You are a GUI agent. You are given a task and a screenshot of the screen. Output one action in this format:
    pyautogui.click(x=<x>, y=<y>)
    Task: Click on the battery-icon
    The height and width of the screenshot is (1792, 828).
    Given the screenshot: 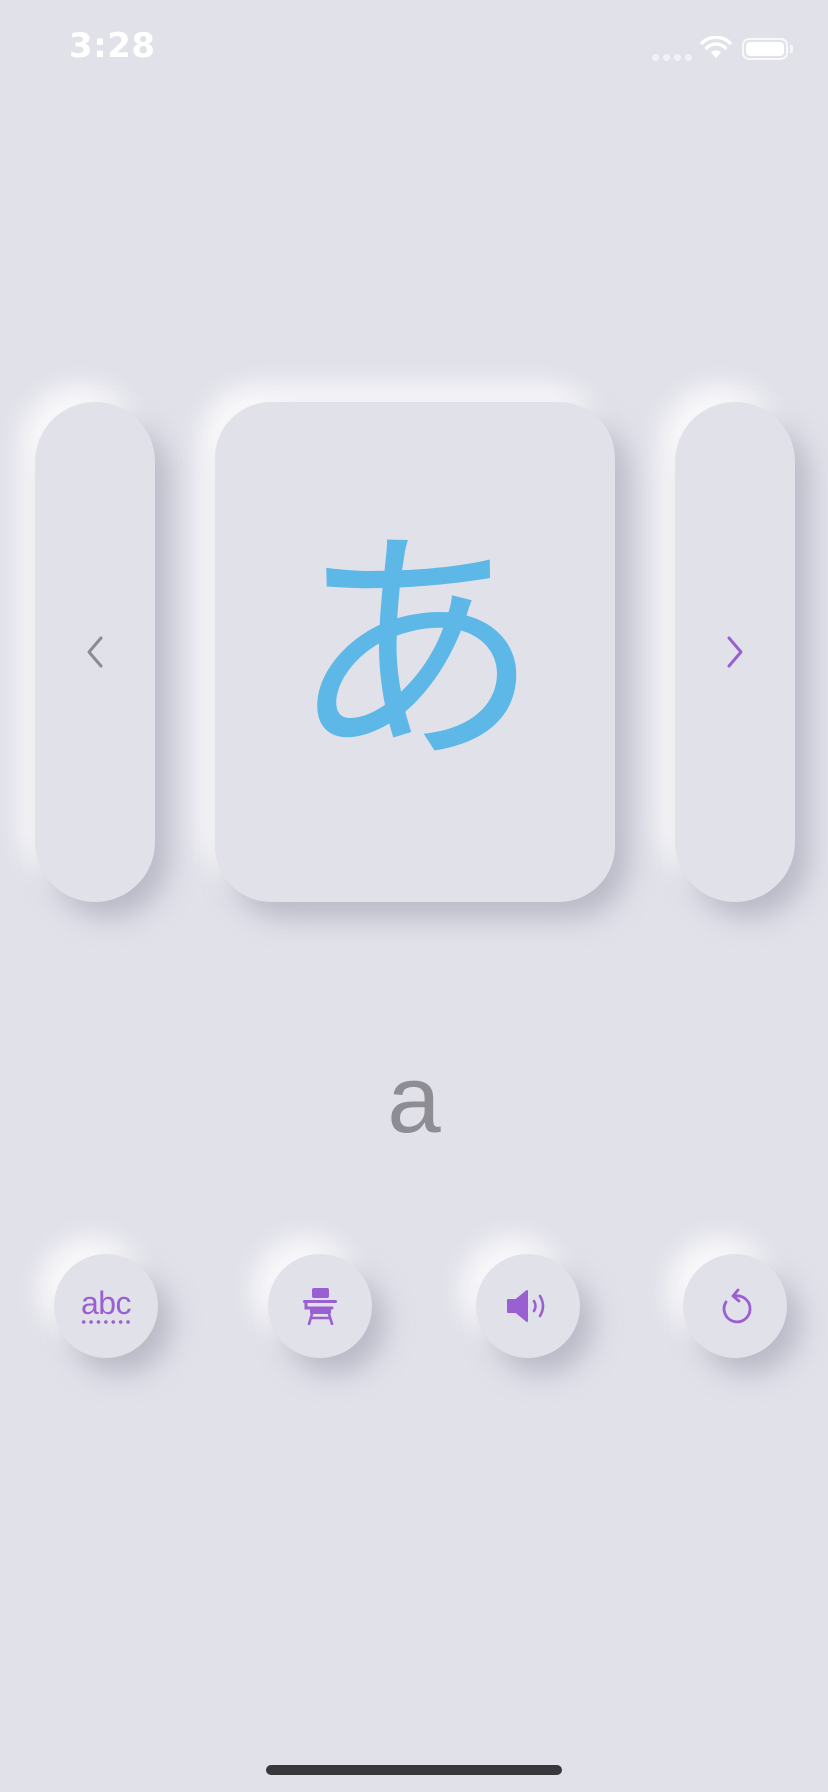 What is the action you would take?
    pyautogui.click(x=765, y=49)
    